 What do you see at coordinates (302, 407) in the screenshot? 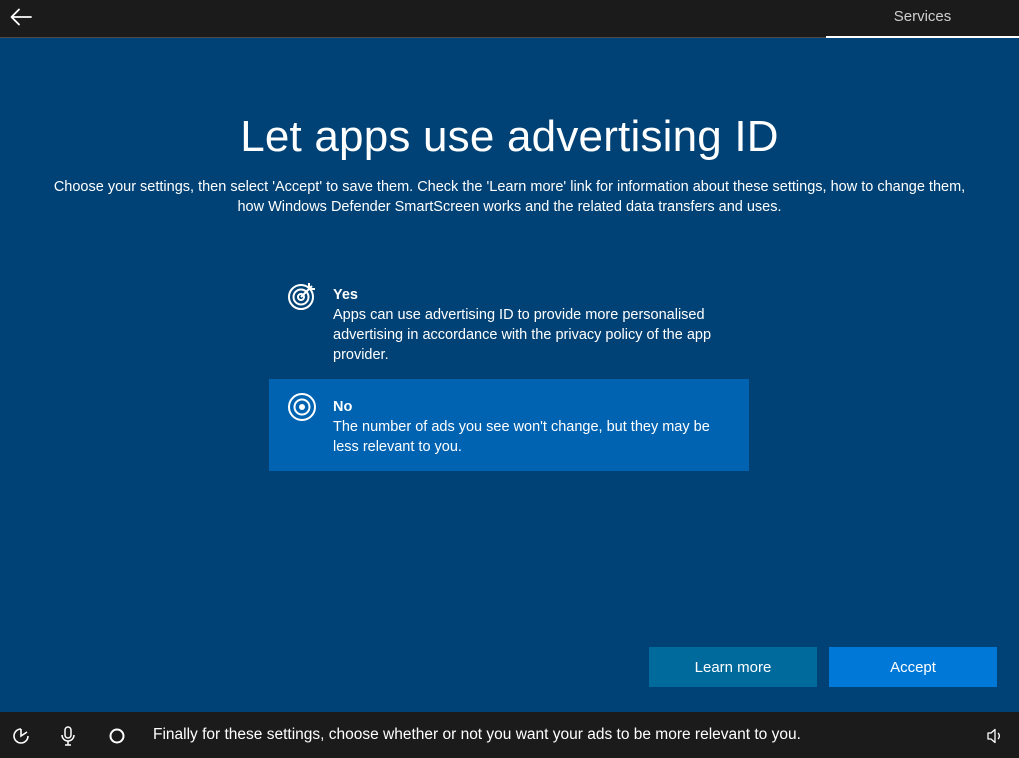
I see `target-icon` at bounding box center [302, 407].